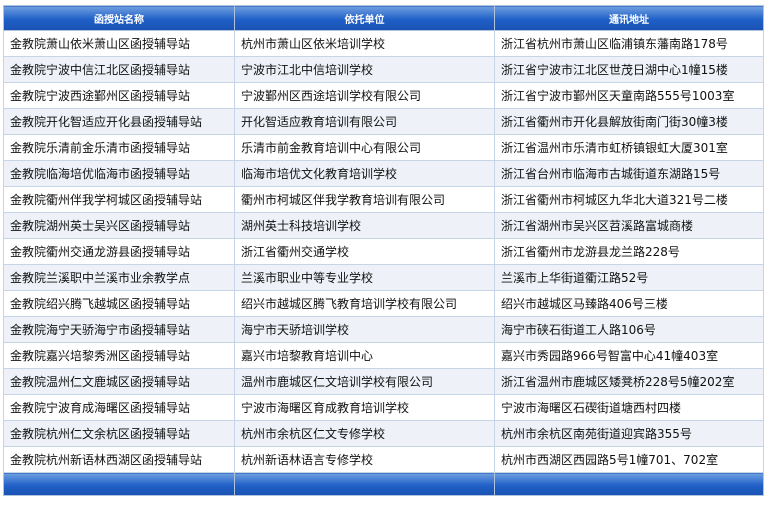 This screenshot has width=768, height=506. Describe the element at coordinates (364, 173) in the screenshot. I see `cell-host-unit: 临海市培优文化教育培训学校` at that location.